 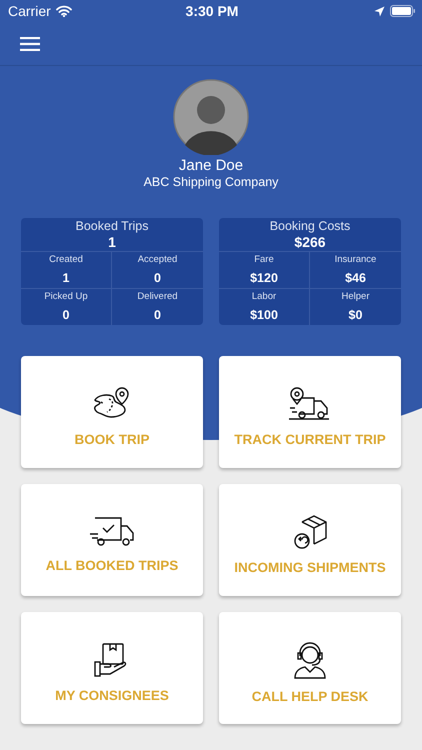 I want to click on menu-button, so click(x=30, y=43).